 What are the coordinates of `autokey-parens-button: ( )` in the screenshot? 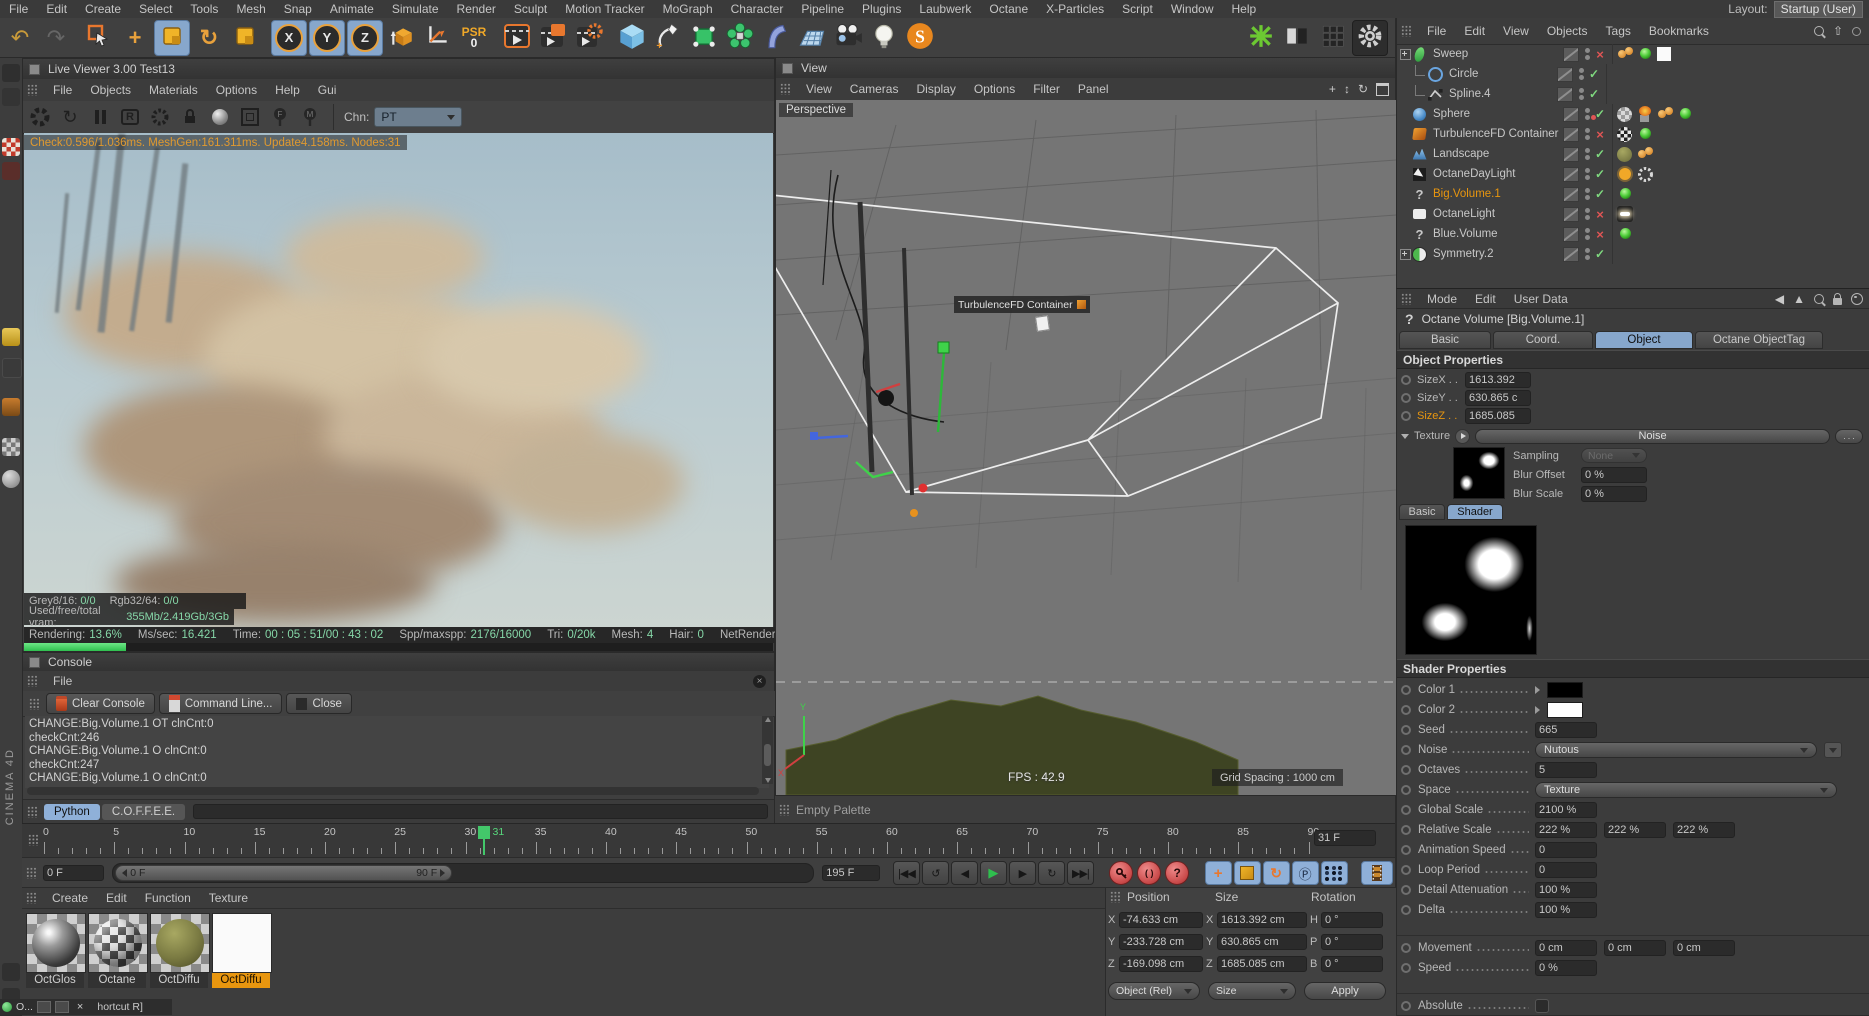 It's located at (1149, 873).